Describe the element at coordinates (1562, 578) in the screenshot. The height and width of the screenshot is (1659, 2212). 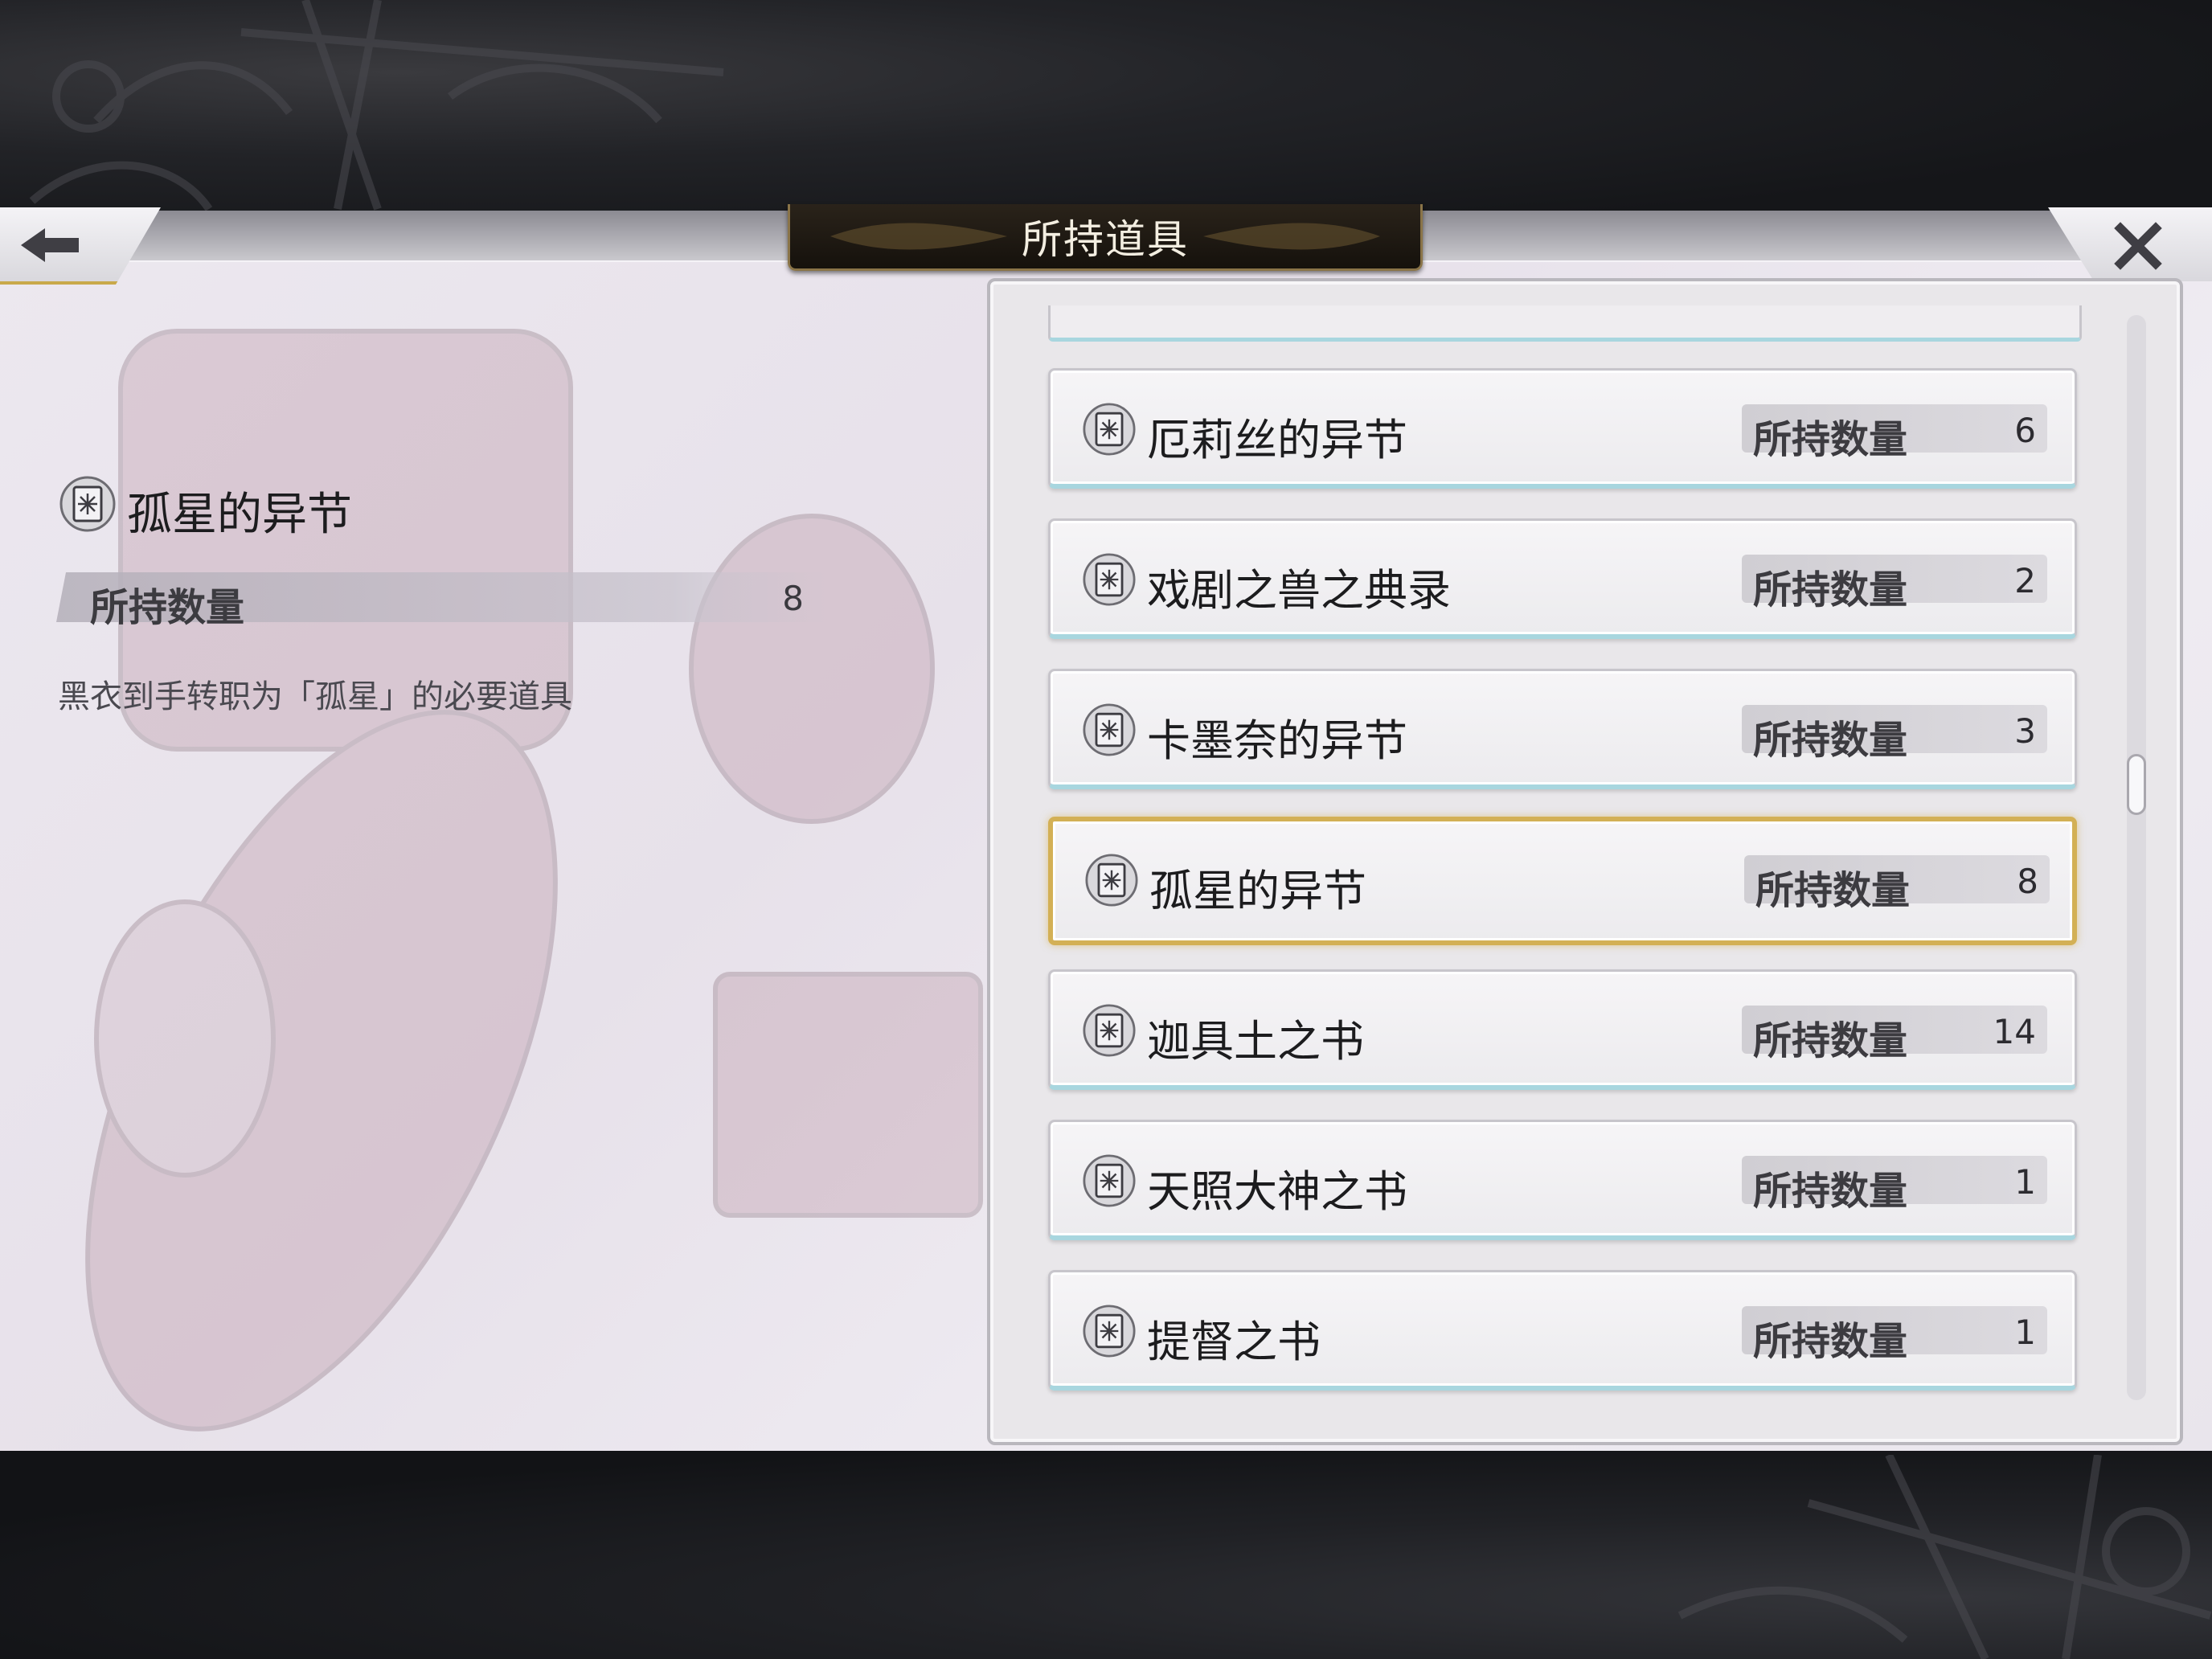
I see `list-item: 戏剧之兽之典录 所持数量 2` at that location.